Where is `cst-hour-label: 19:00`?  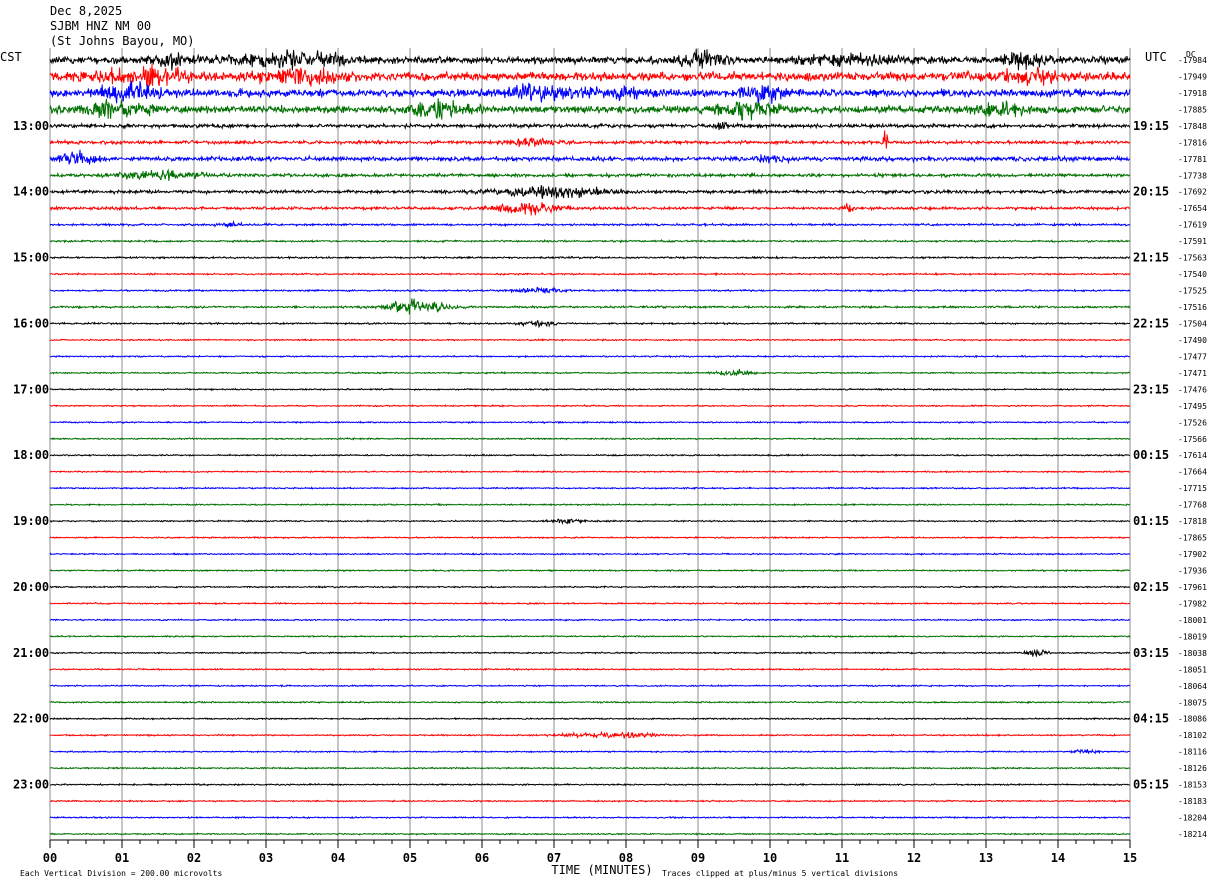
cst-hour-label: 19:00 is located at coordinates (31, 521).